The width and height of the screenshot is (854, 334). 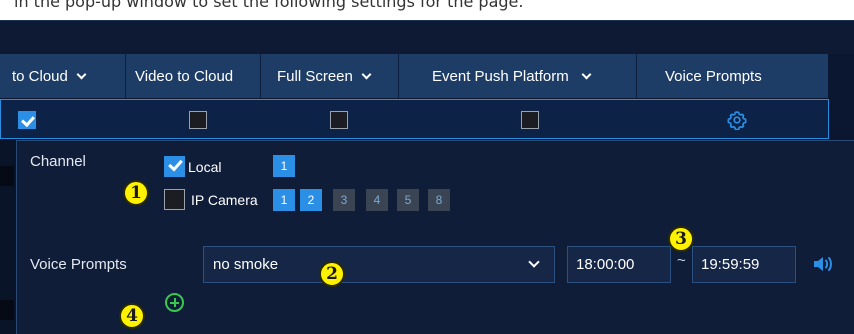 I want to click on end-time-value: 19:59:59, so click(x=730, y=264).